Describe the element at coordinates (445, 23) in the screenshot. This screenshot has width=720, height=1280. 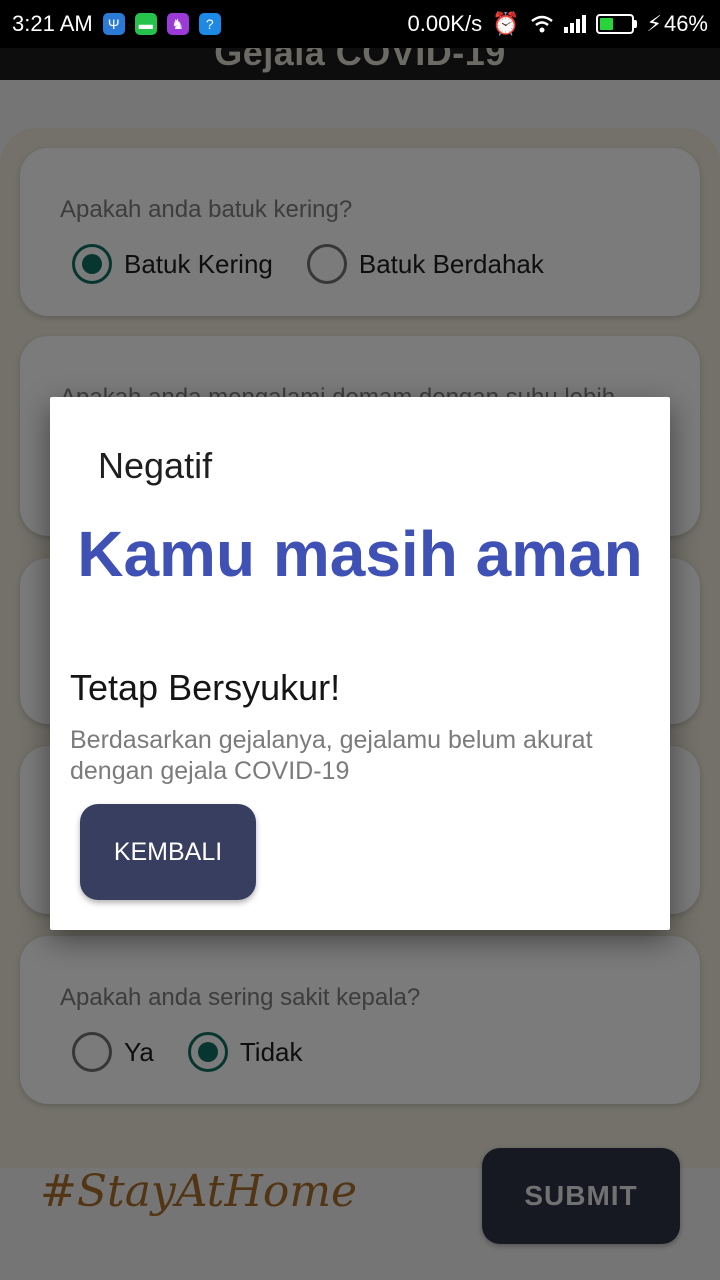
I see `net-speed: 0.00K/s` at that location.